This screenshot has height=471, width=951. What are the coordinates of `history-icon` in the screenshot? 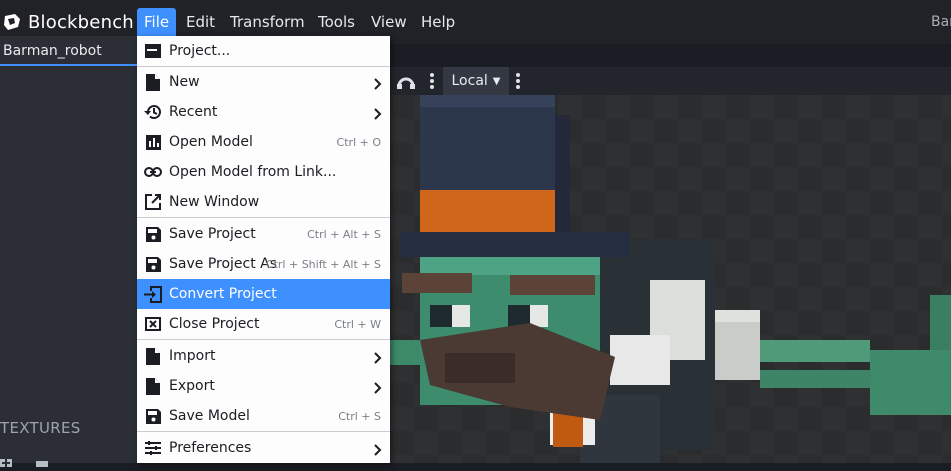 It's located at (153, 112).